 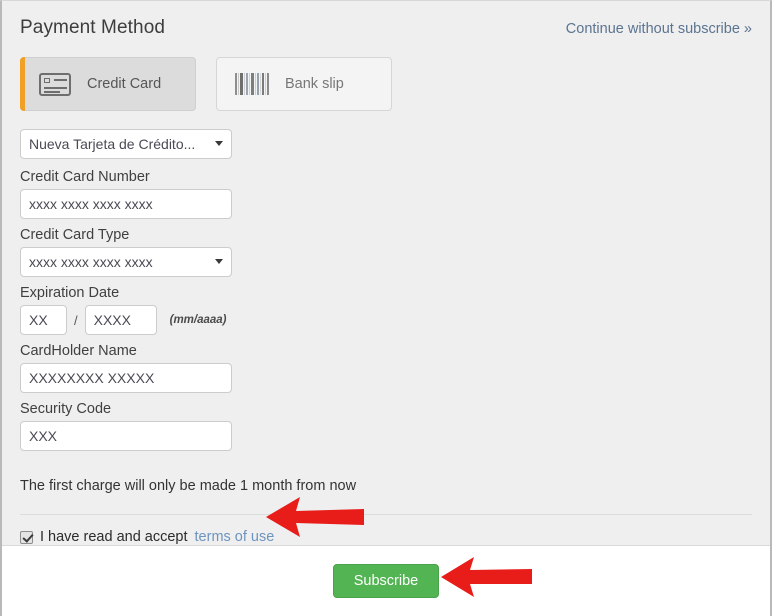 What do you see at coordinates (235, 537) in the screenshot?
I see `terms-of-use-link: terms of use` at bounding box center [235, 537].